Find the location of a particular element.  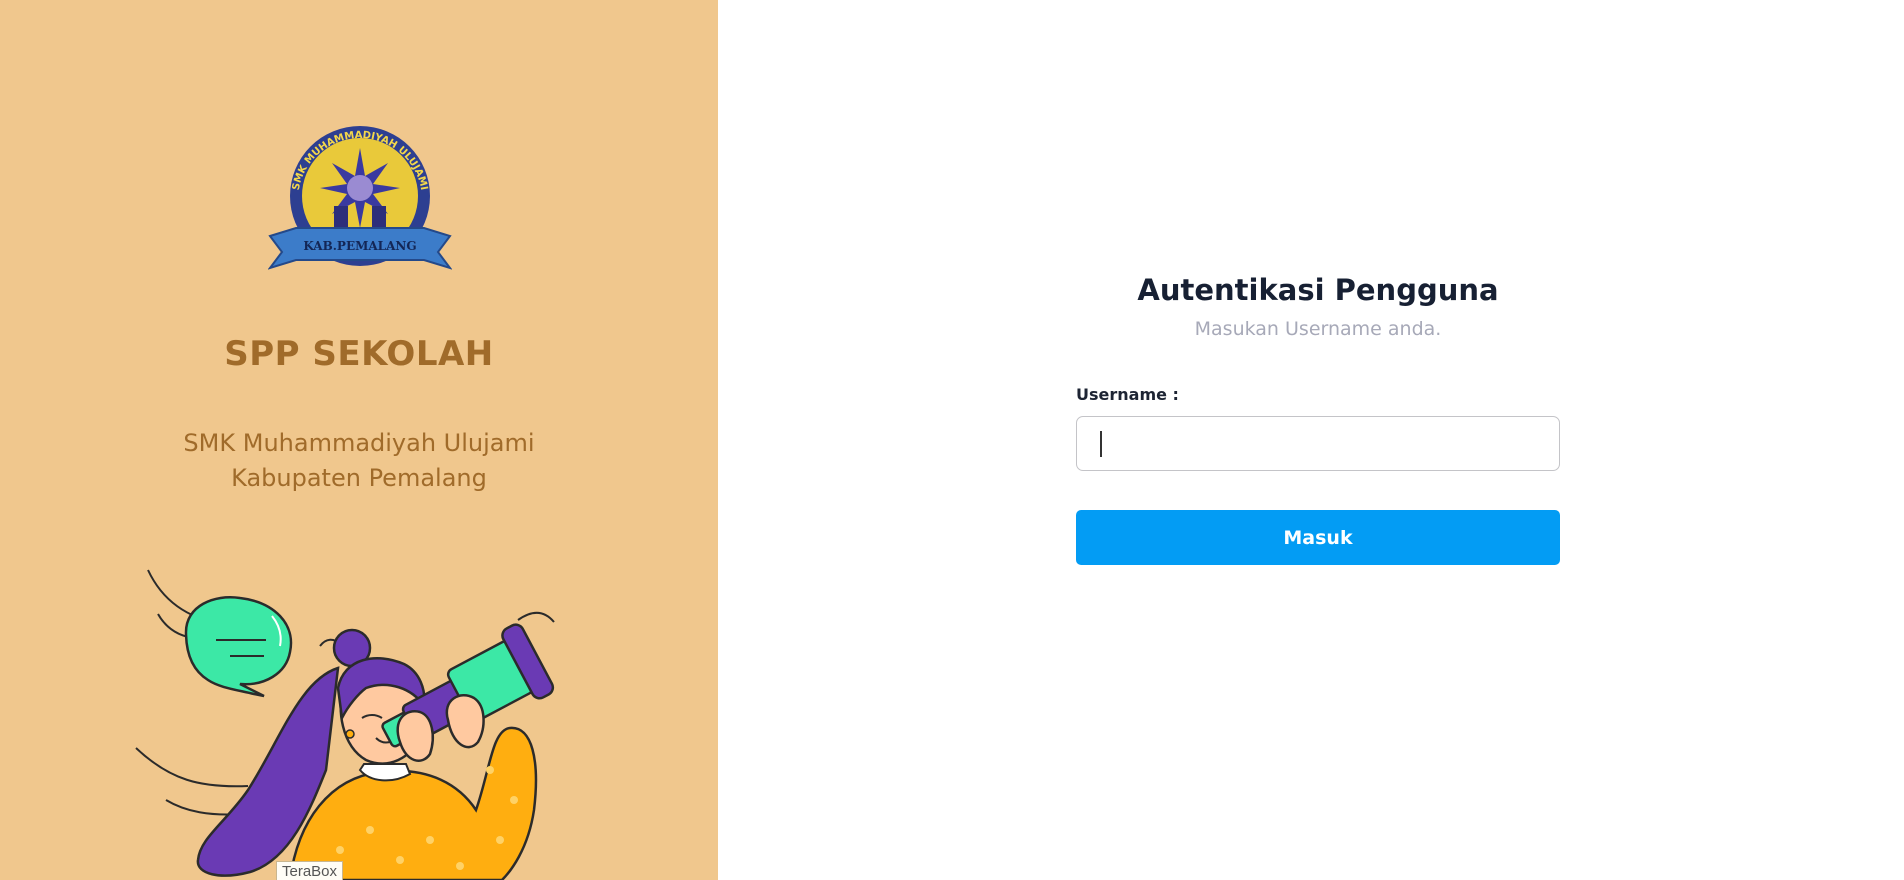

login-subtitle: Masukan Username anda. is located at coordinates (1318, 329).